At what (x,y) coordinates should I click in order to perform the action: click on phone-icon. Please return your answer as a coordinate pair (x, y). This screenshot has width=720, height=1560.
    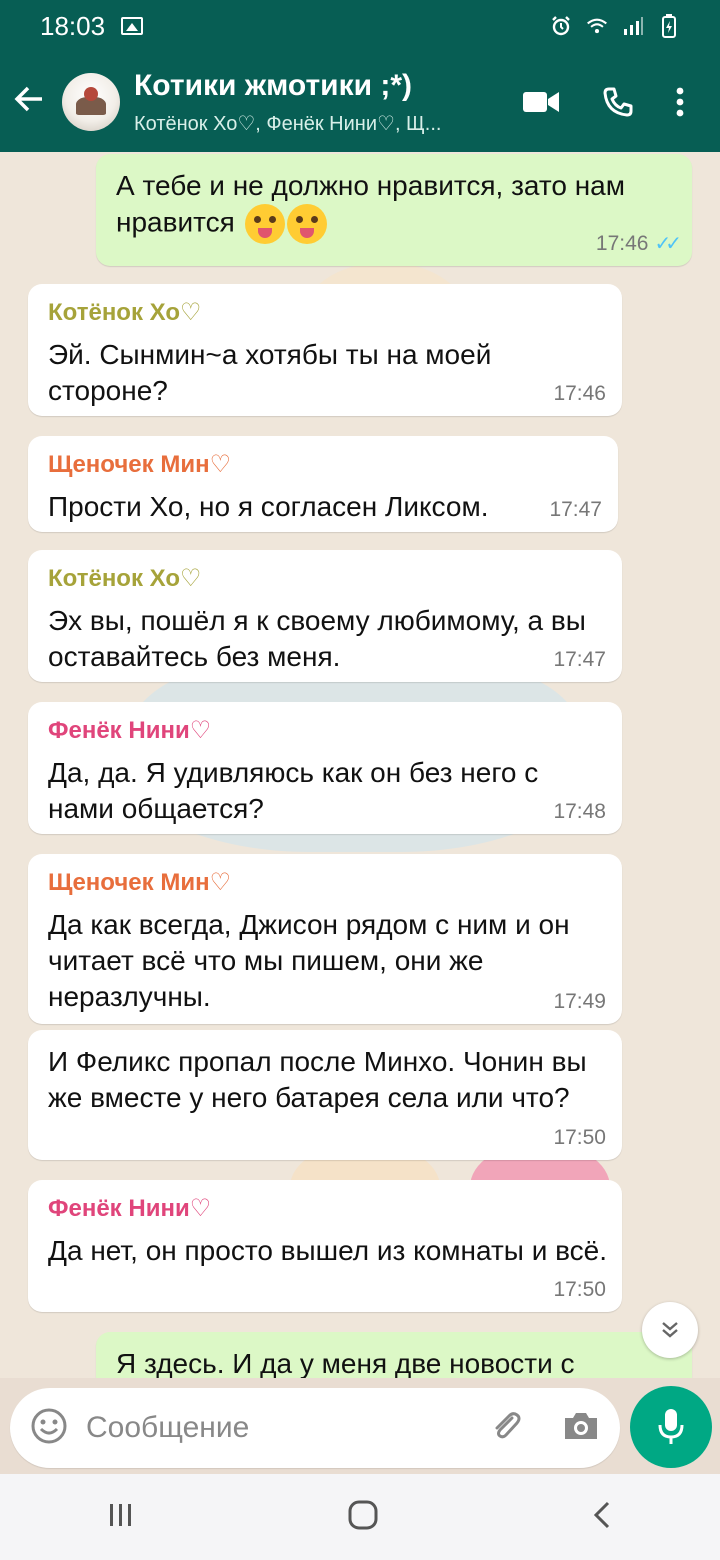
    Looking at the image, I should click on (618, 102).